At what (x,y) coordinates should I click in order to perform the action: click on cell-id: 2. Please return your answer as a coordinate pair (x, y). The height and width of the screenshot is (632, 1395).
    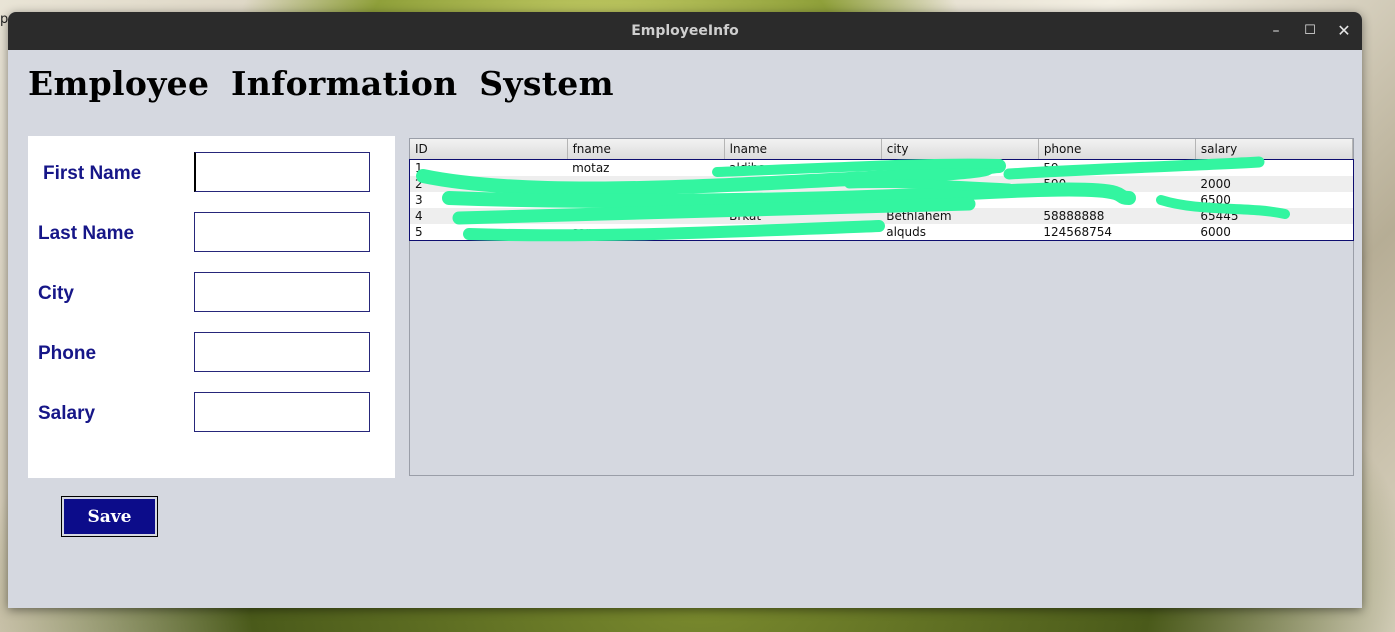
    Looking at the image, I should click on (489, 184).